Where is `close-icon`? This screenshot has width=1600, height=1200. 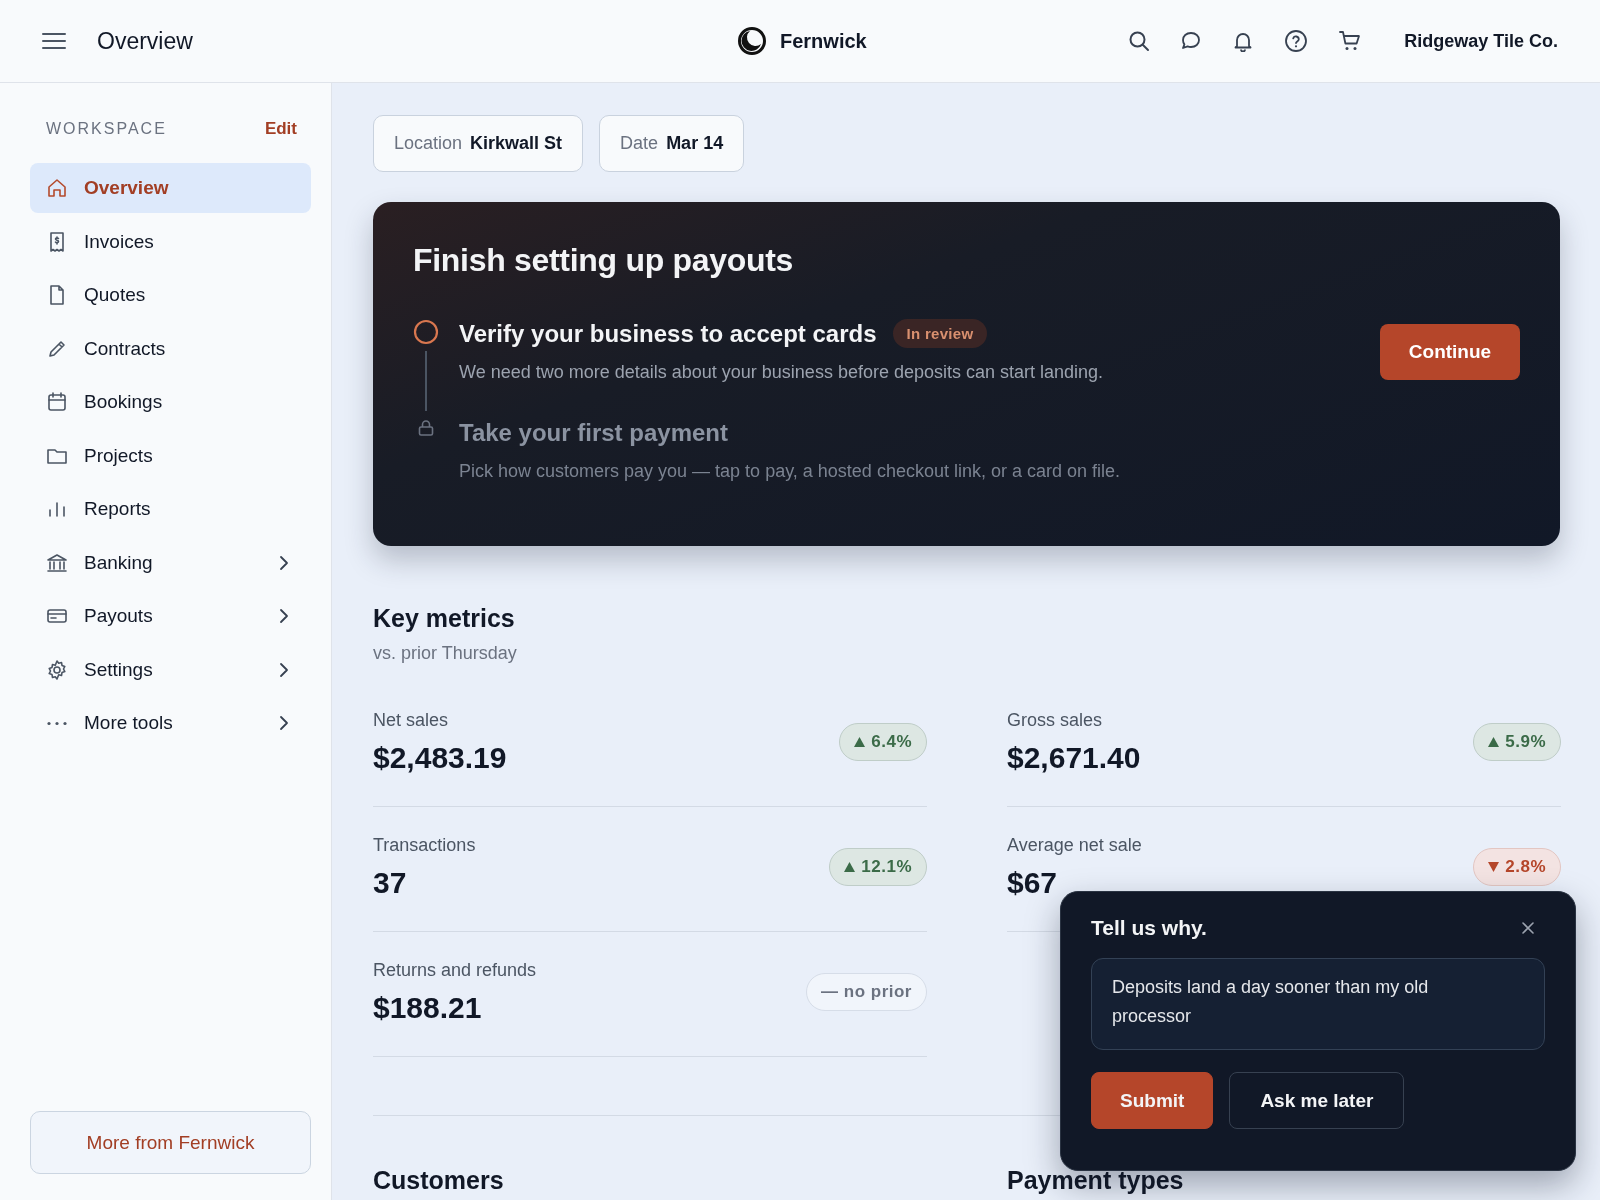
close-icon is located at coordinates (1528, 928).